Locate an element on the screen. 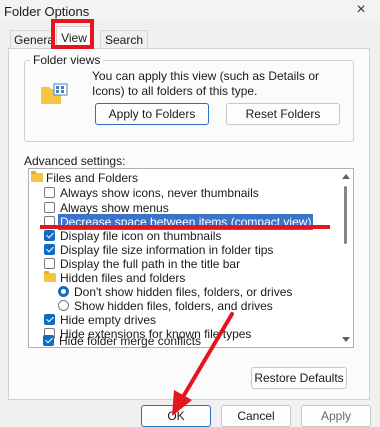 The width and height of the screenshot is (380, 427). folder-views-icon is located at coordinates (54, 93).